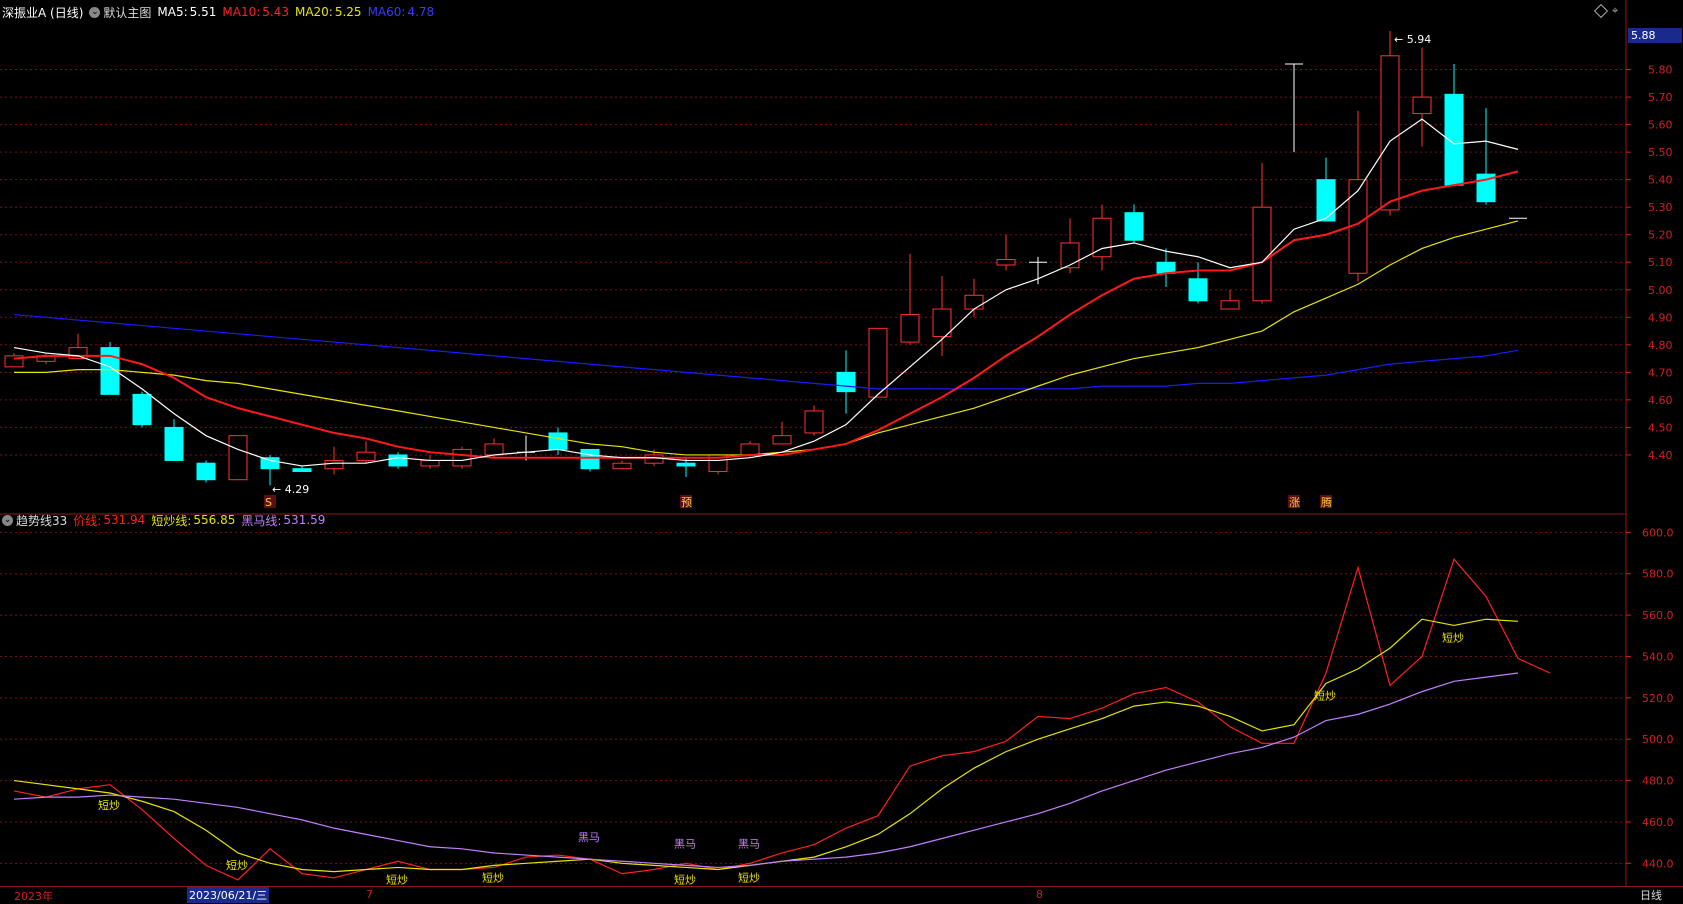 The width and height of the screenshot is (1683, 904). I want to click on indicator-tick-label: 600.0, so click(1658, 532).